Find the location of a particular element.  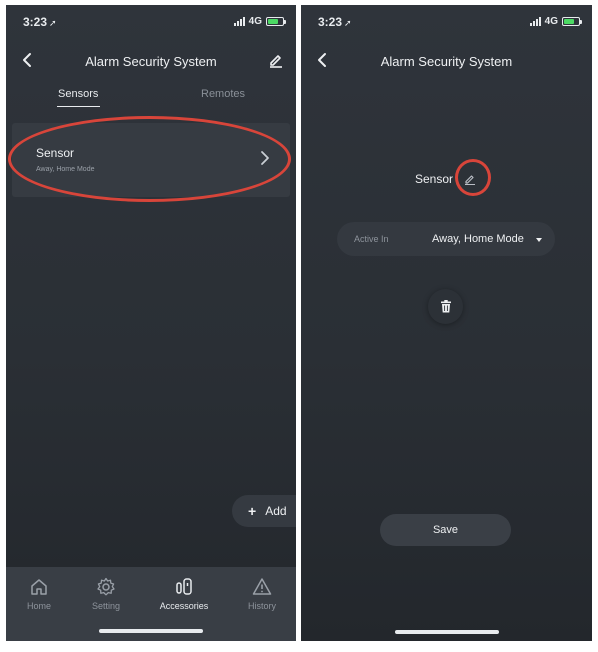

delete-button is located at coordinates (445, 306).